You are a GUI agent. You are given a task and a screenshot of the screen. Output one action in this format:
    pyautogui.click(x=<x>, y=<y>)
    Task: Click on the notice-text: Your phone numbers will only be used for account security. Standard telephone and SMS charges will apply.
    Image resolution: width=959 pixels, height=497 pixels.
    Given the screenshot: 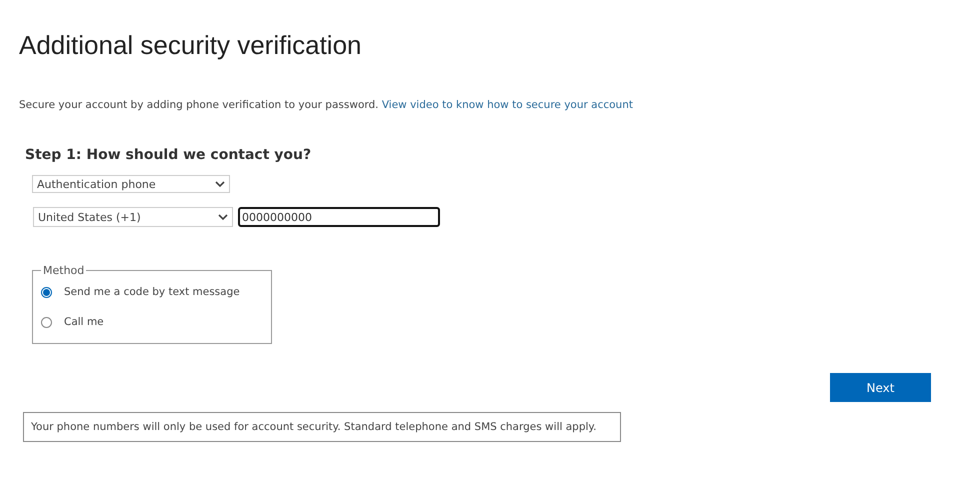 What is the action you would take?
    pyautogui.click(x=322, y=427)
    